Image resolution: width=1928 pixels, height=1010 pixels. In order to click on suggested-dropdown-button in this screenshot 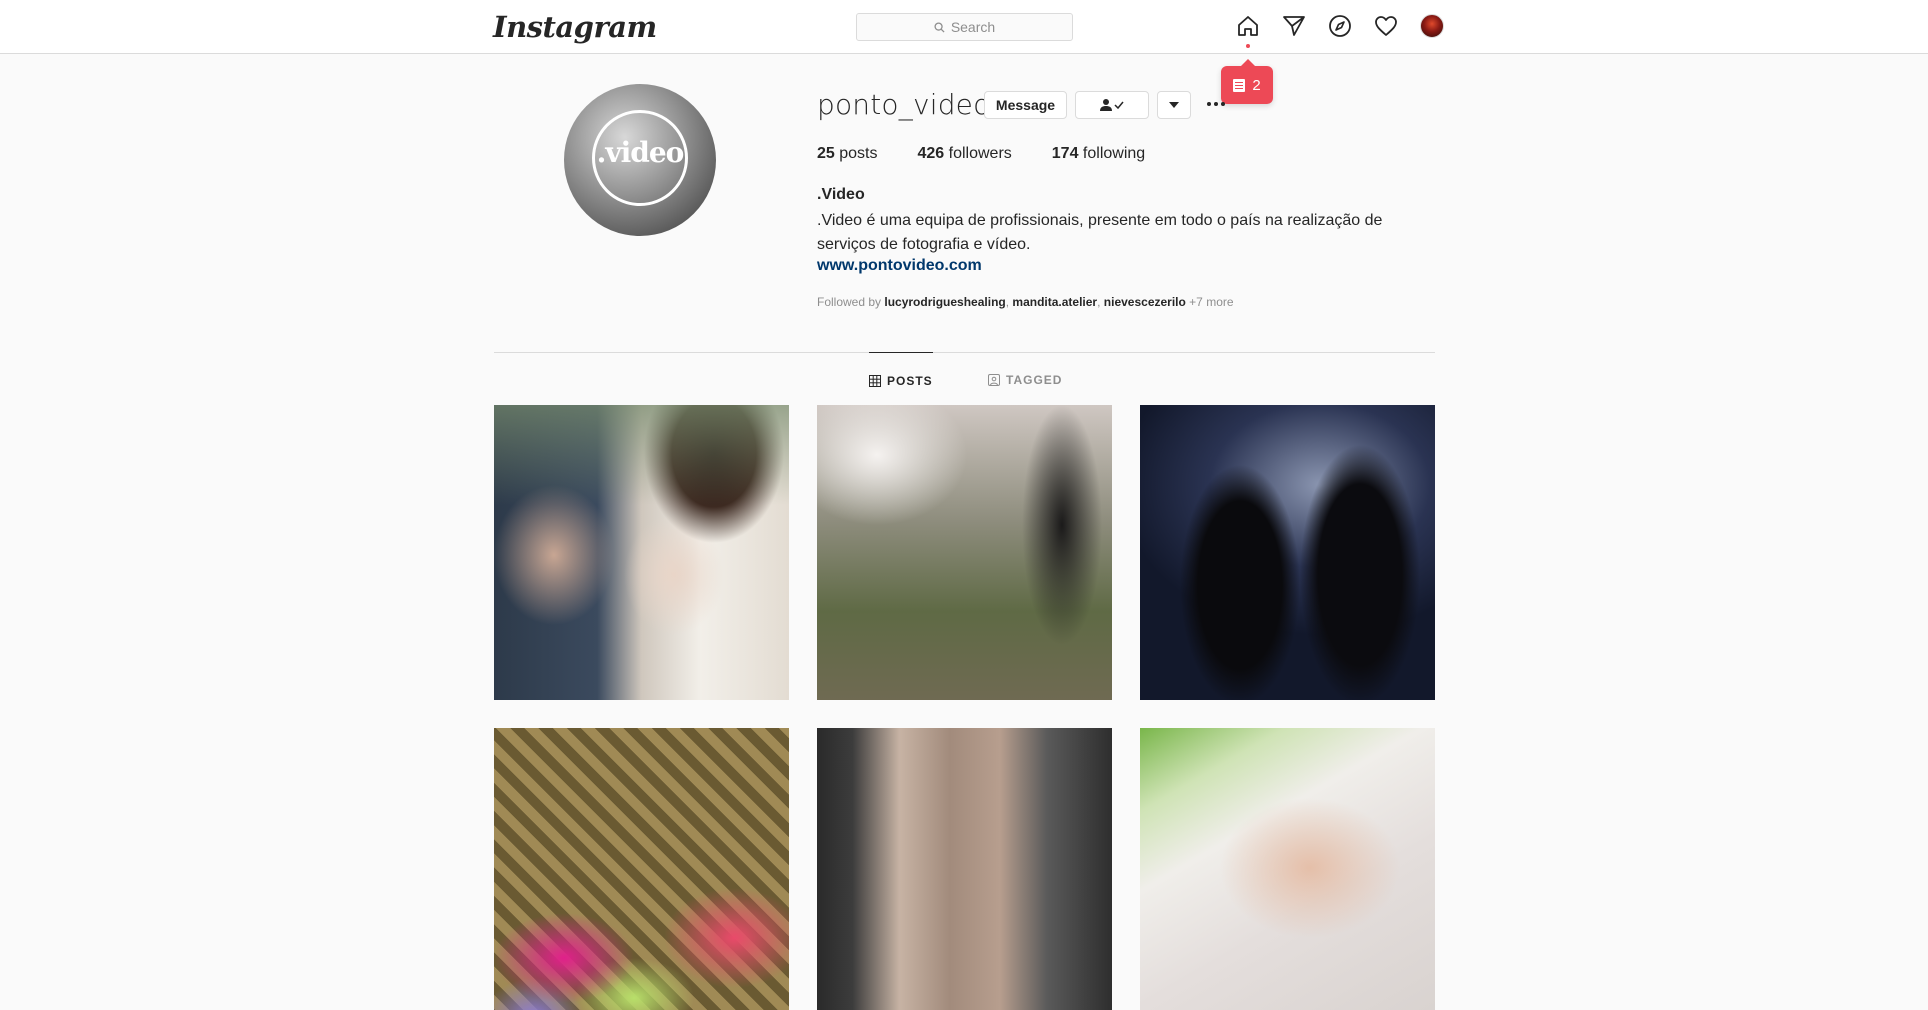, I will do `click(1174, 105)`.